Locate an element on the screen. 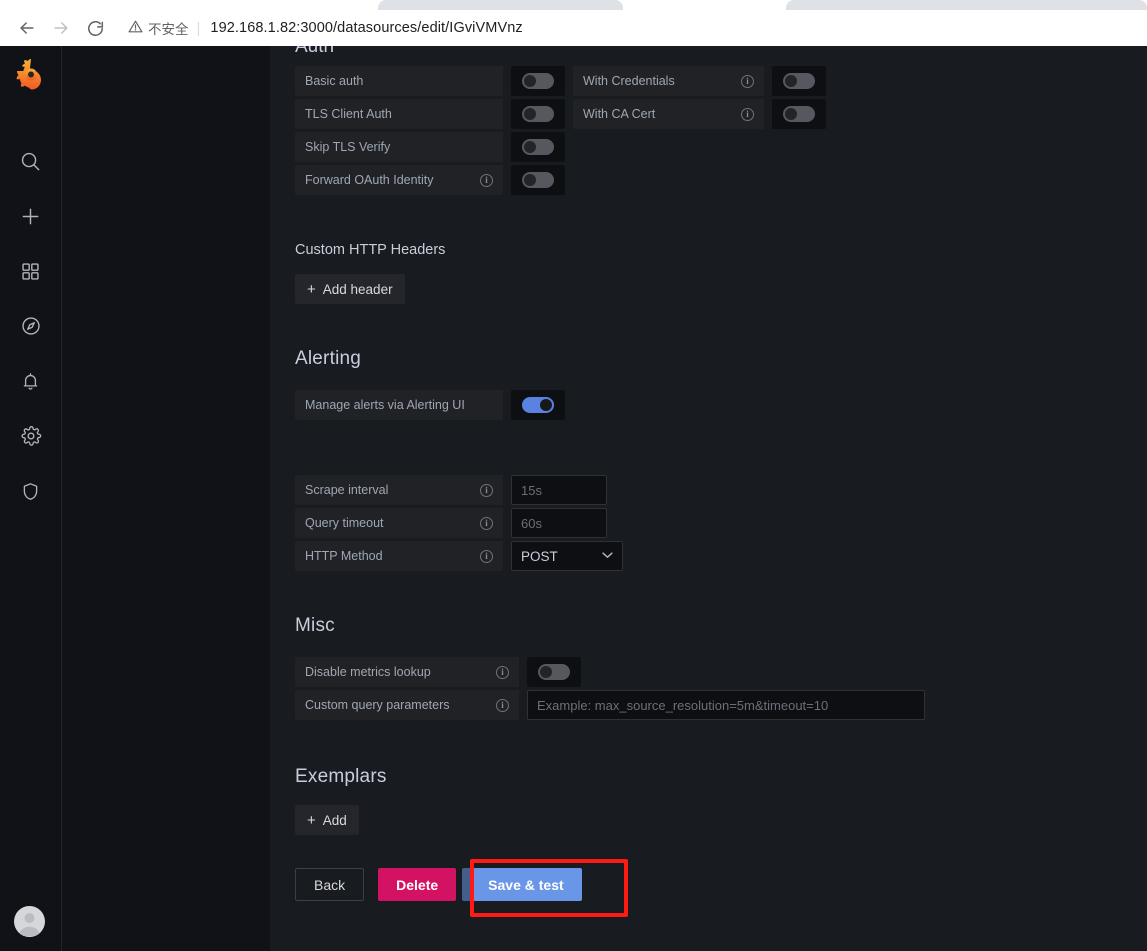 The width and height of the screenshot is (1147, 951). add-exemplar-label: Add is located at coordinates (334, 820).